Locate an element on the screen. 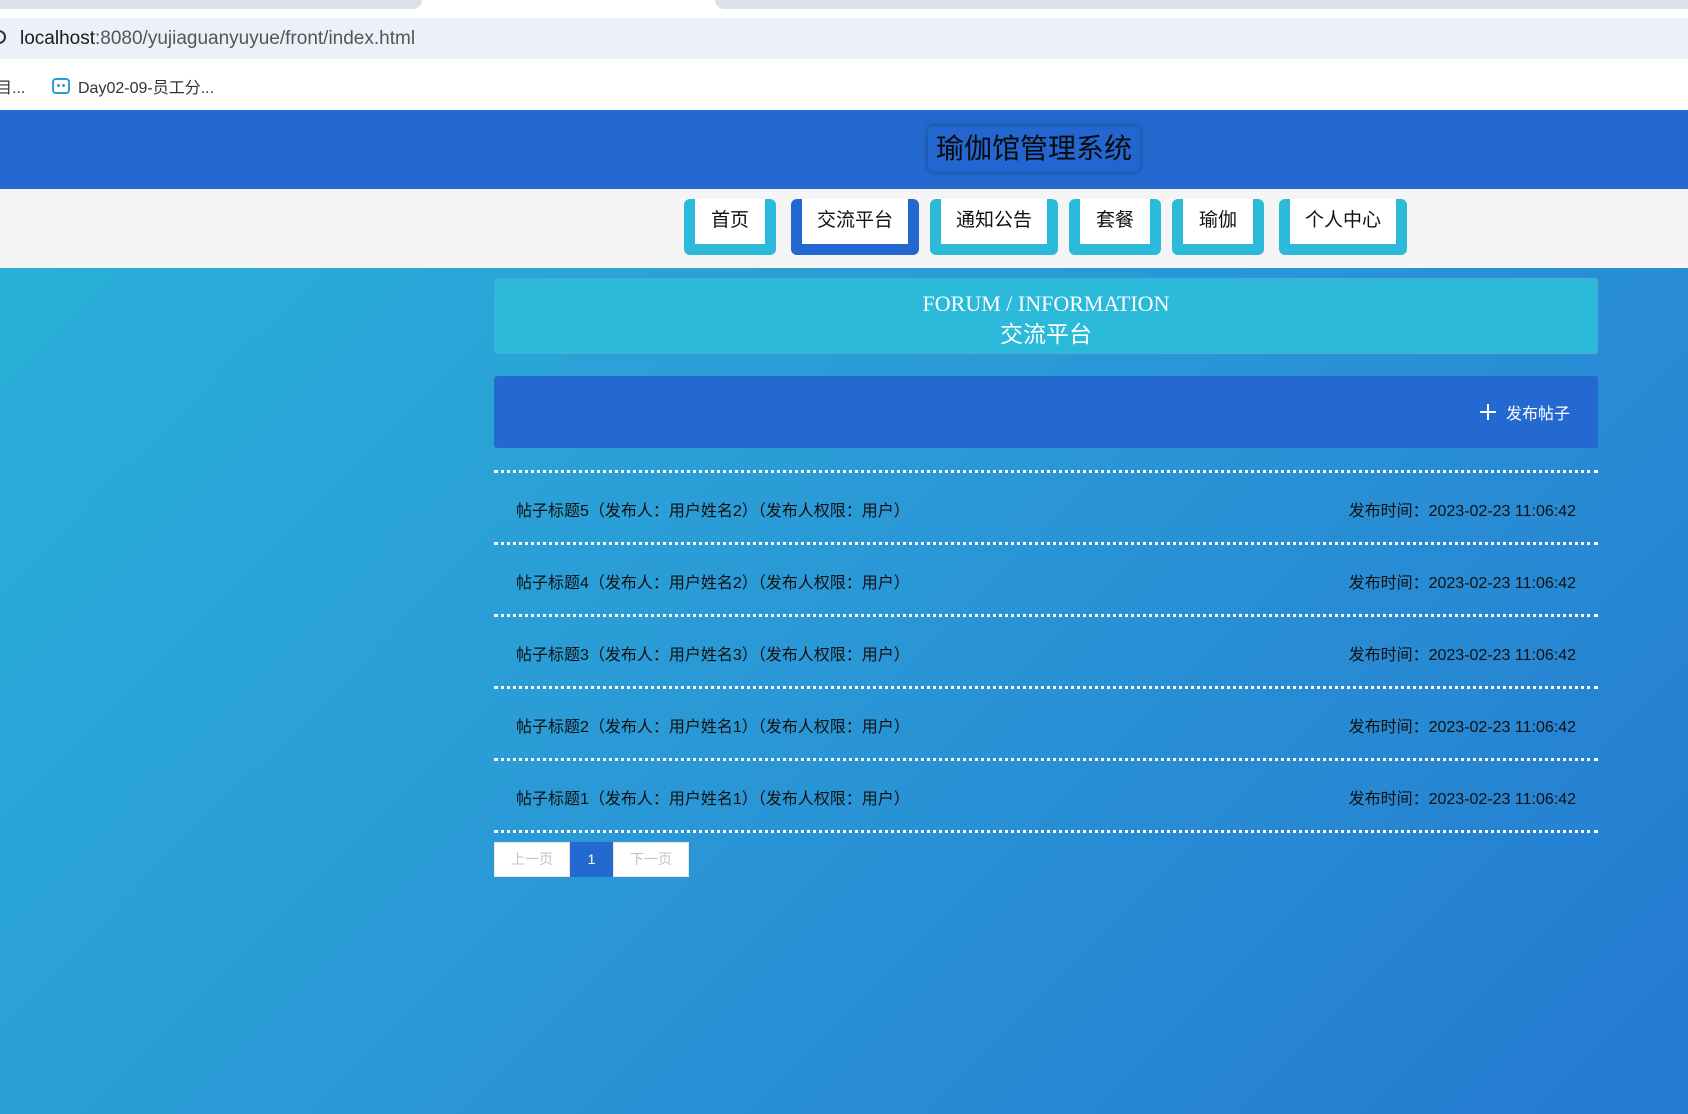 The image size is (1688, 1114). page-number-button: 1 is located at coordinates (591, 859).